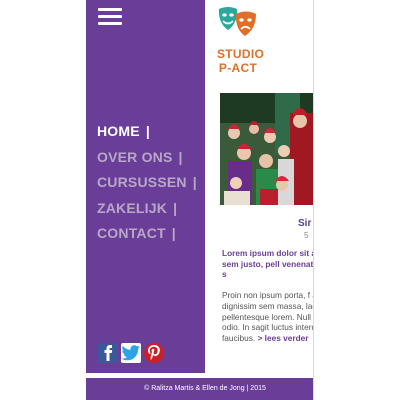  What do you see at coordinates (306, 235) in the screenshot?
I see `post-date: 5` at bounding box center [306, 235].